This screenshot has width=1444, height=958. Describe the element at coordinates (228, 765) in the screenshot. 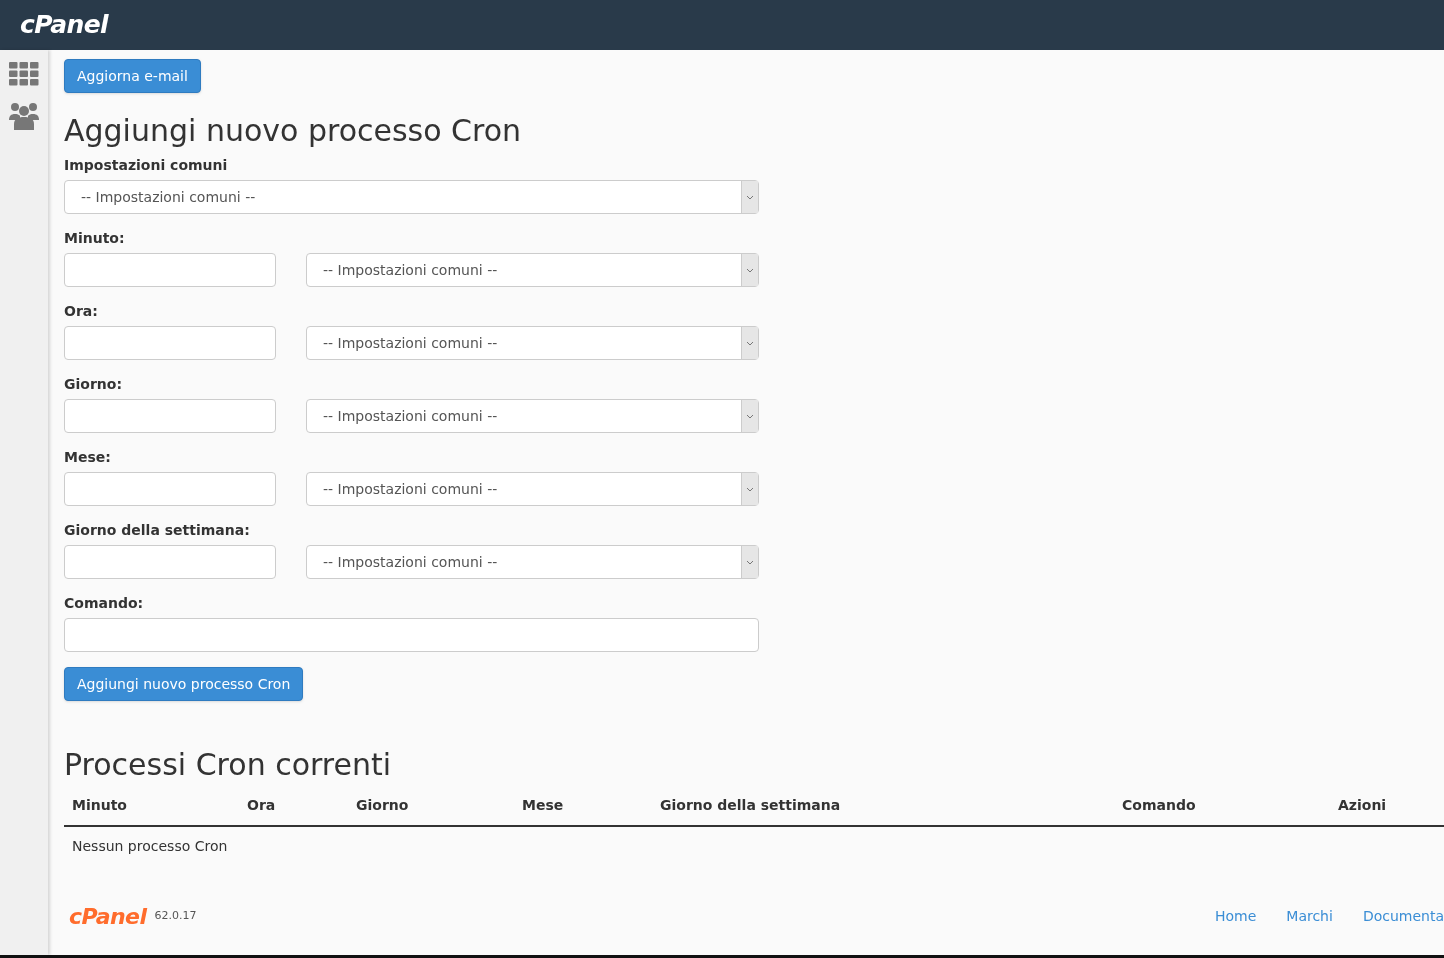

I see `section-title: Processi Cron correnti` at that location.